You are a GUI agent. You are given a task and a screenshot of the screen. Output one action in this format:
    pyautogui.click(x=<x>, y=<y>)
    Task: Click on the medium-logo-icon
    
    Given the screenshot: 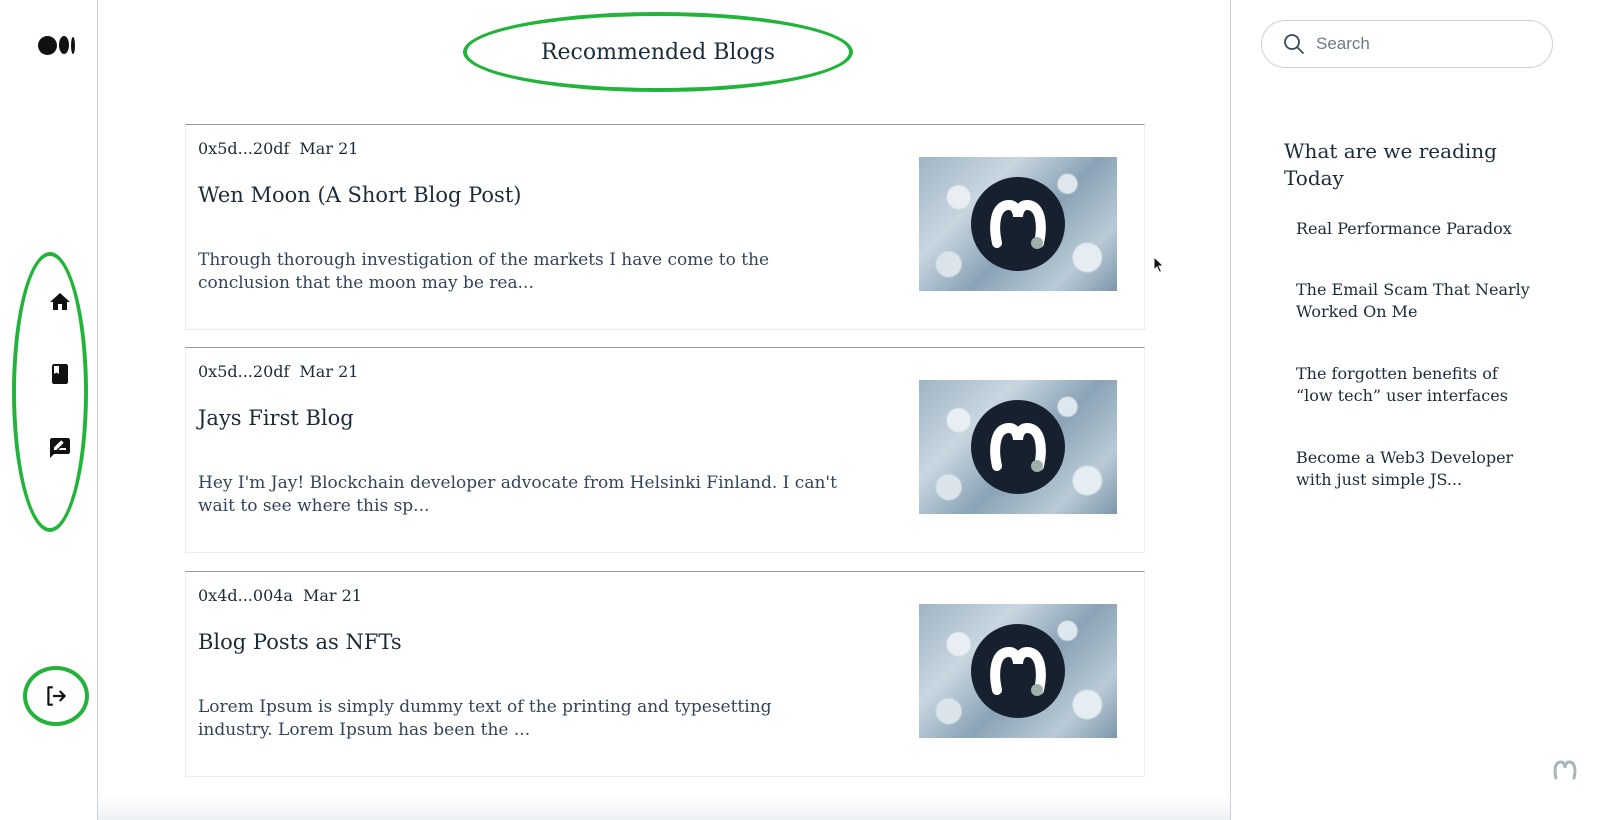 What is the action you would take?
    pyautogui.click(x=58, y=45)
    